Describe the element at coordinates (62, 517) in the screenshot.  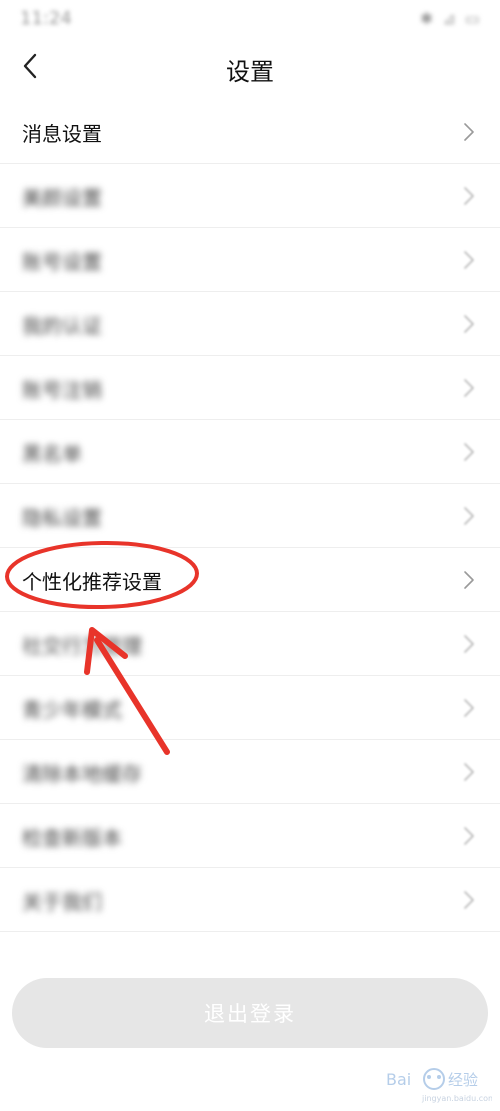
I see `settings-item-label: 隐私设置` at that location.